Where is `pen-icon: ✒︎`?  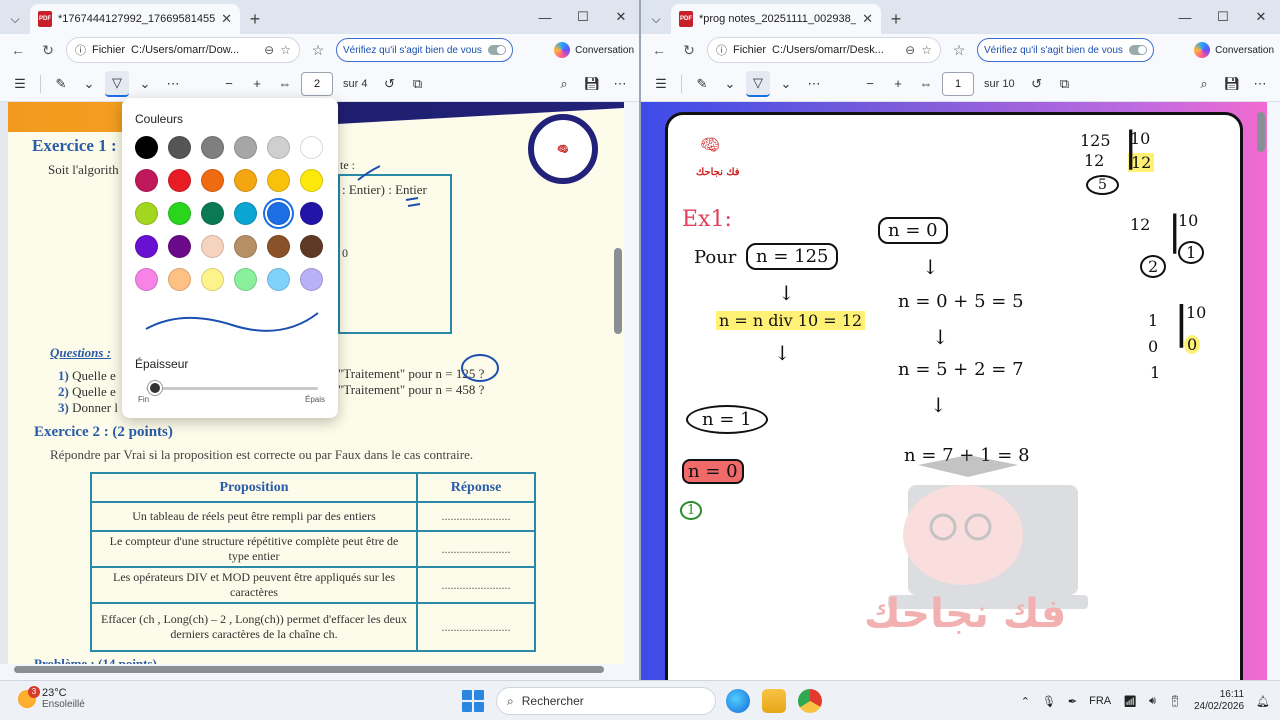
pen-icon: ✒︎ is located at coordinates (1072, 701).